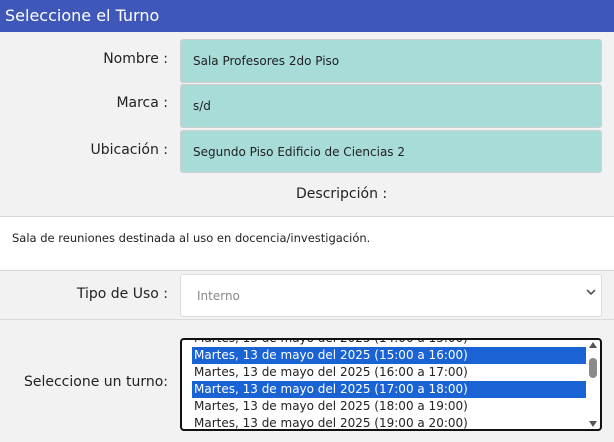  I want to click on ubicacion-label: Ubicación :, so click(129, 150).